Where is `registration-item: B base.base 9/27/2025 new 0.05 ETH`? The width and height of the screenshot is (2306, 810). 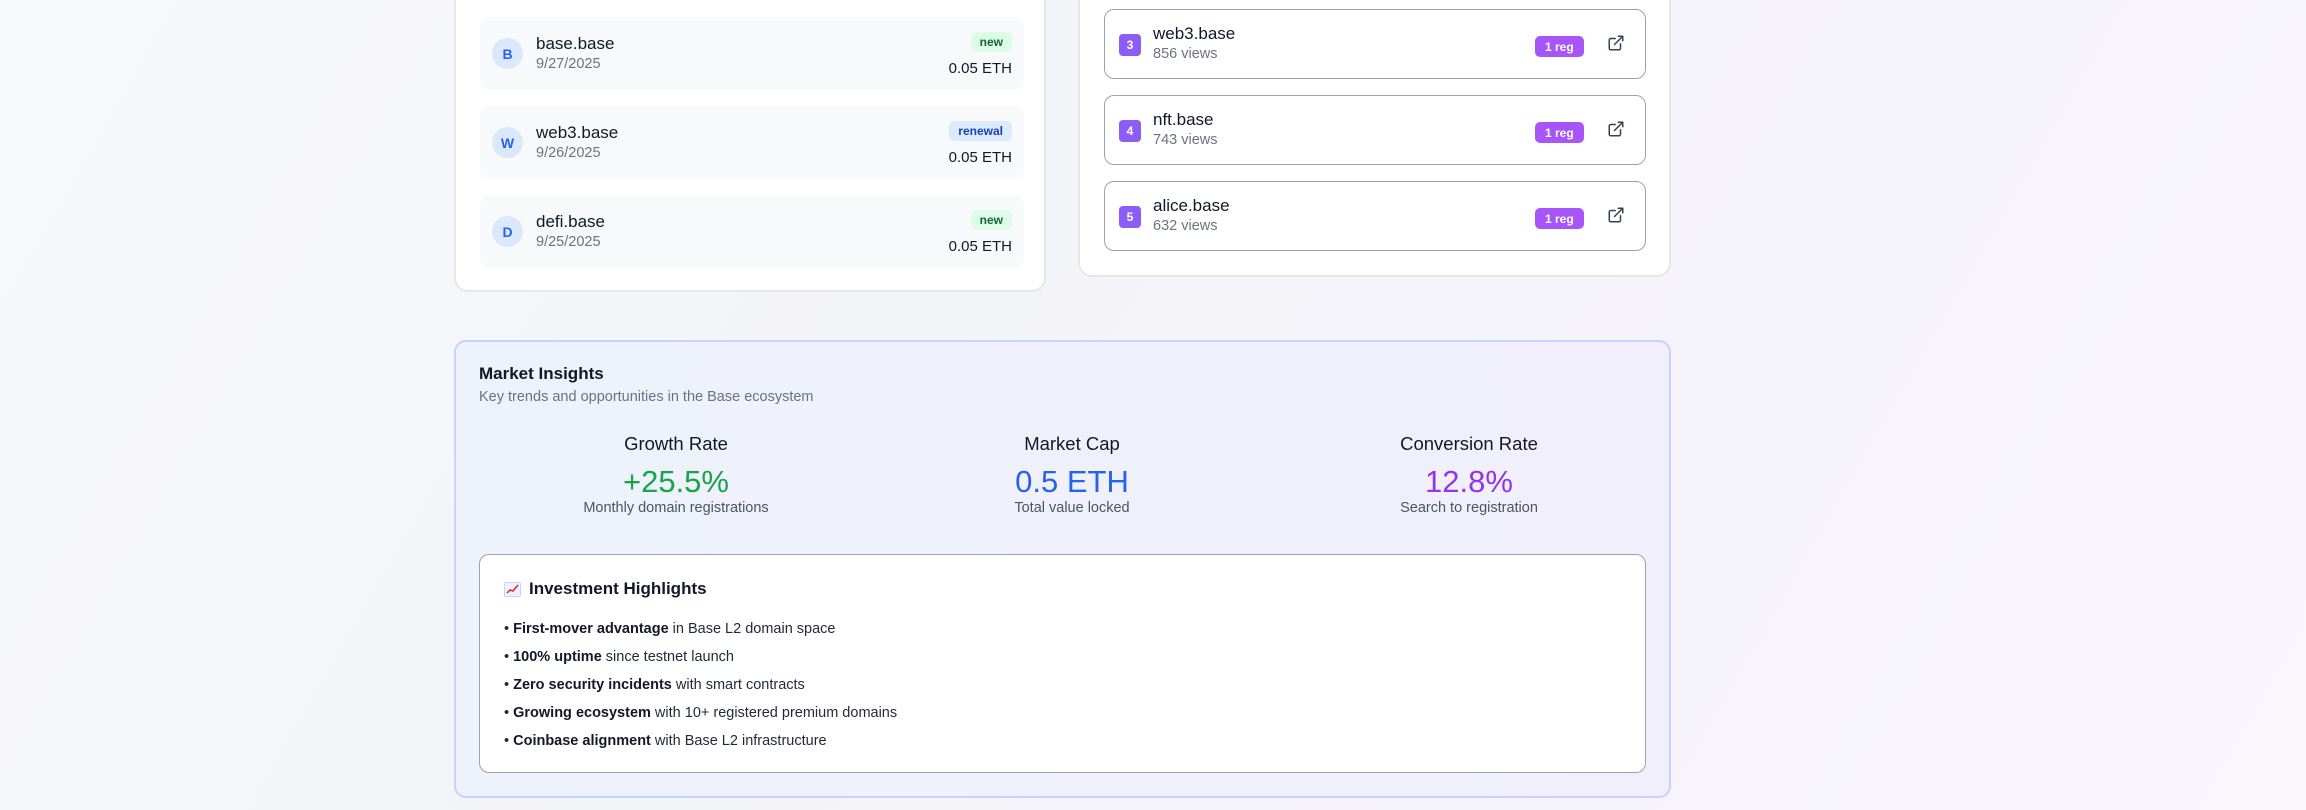 registration-item: B base.base 9/27/2025 new 0.05 ETH is located at coordinates (752, 53).